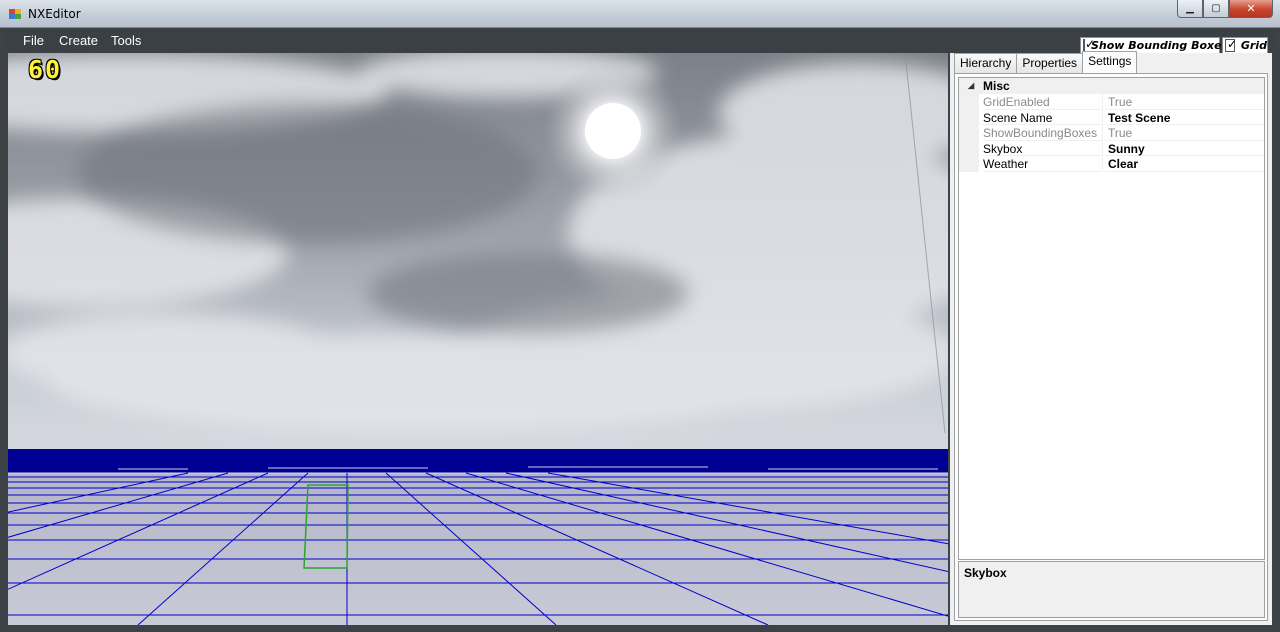 The width and height of the screenshot is (1280, 632). I want to click on menu-create: Create, so click(78, 40).